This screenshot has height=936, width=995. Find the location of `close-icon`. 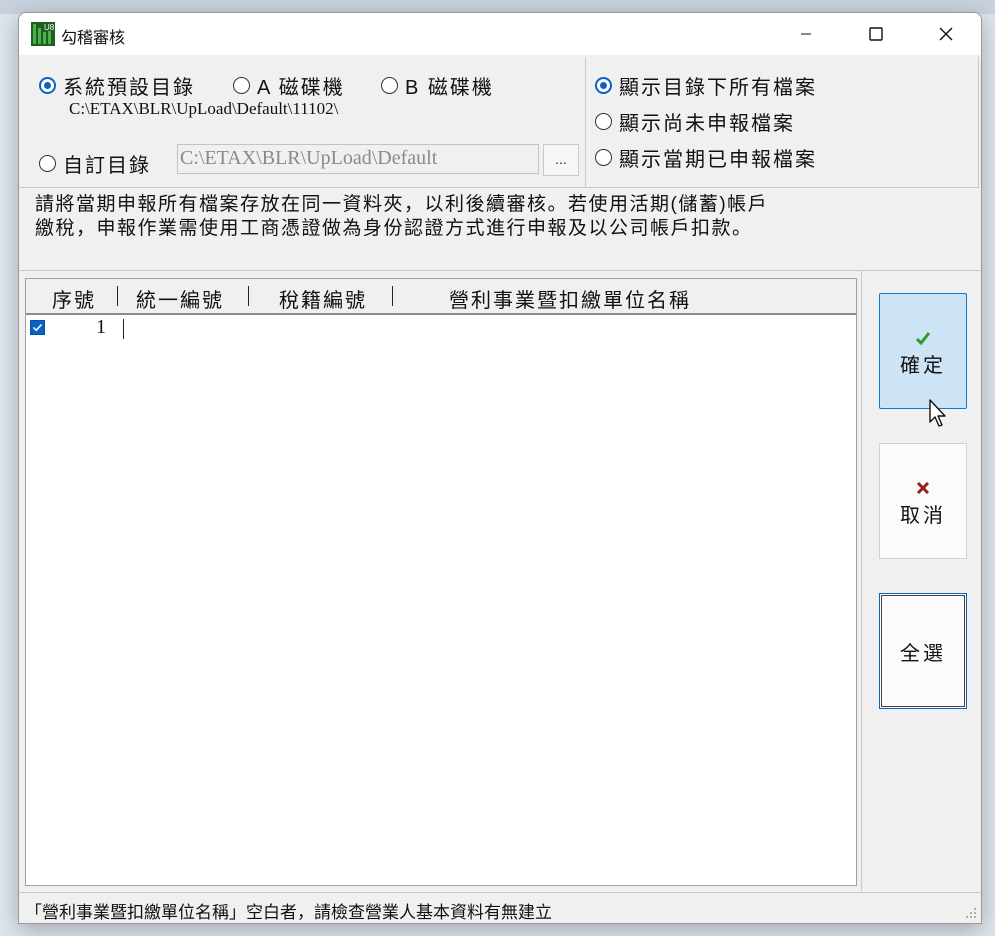

close-icon is located at coordinates (946, 34).